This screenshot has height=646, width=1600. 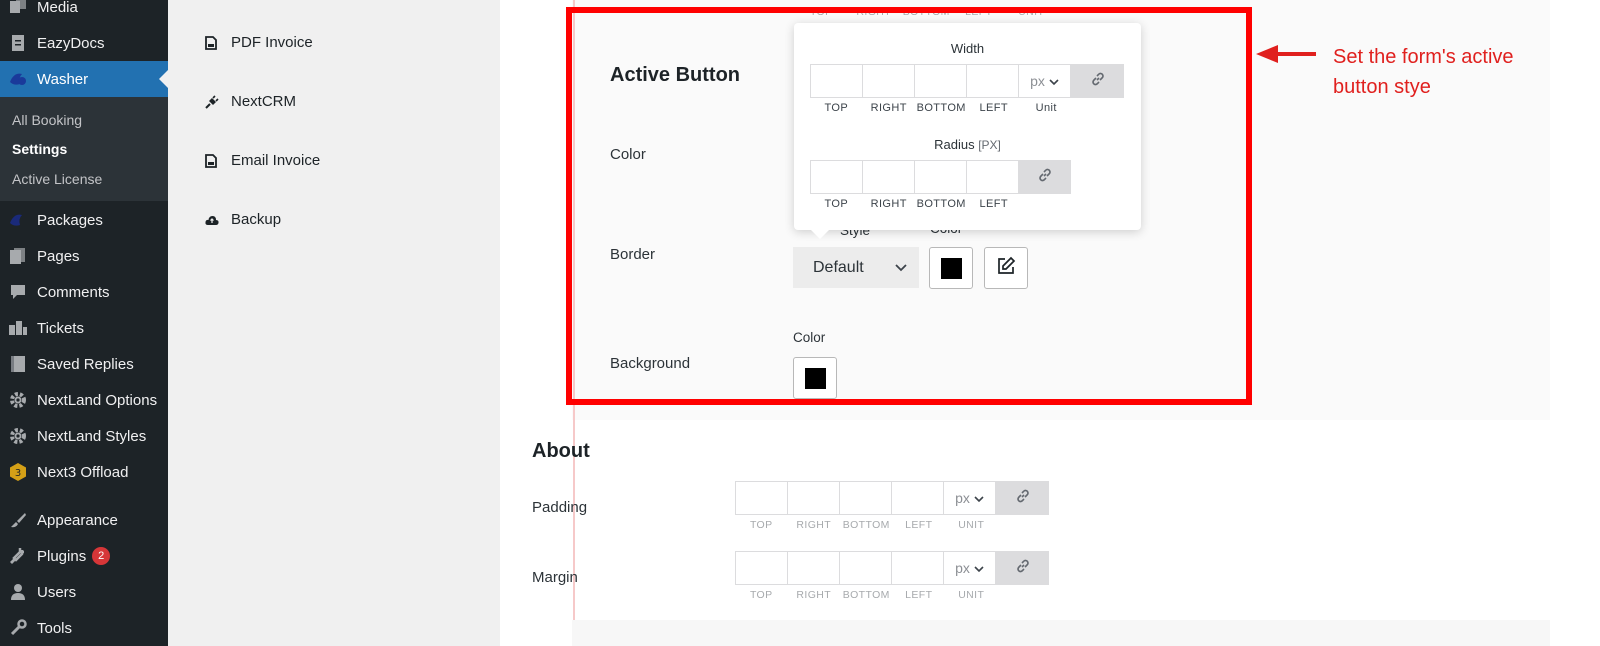 I want to click on comments-icon, so click(x=18, y=292).